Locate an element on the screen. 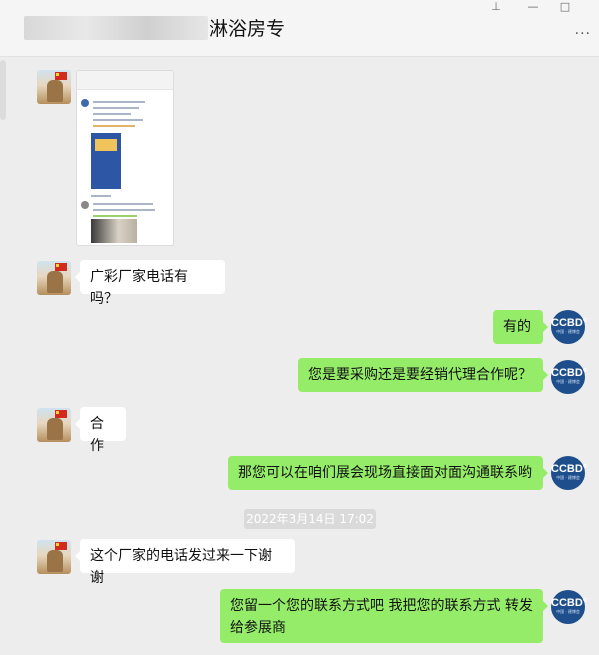 The image size is (599, 655). chat-title: 淋浴房专 is located at coordinates (247, 29).